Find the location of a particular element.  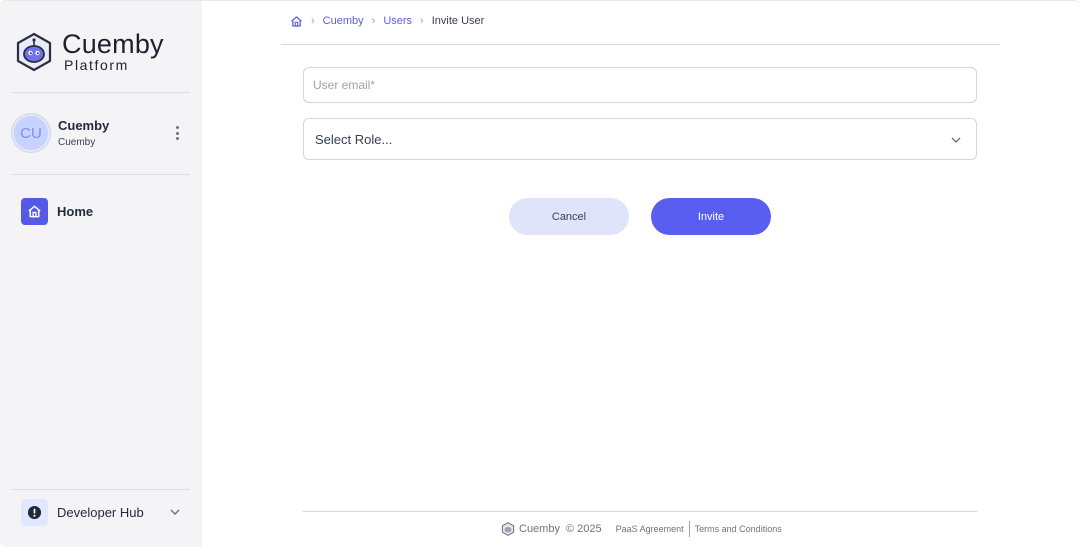

brand-title: Cuemby is located at coordinates (113, 44).